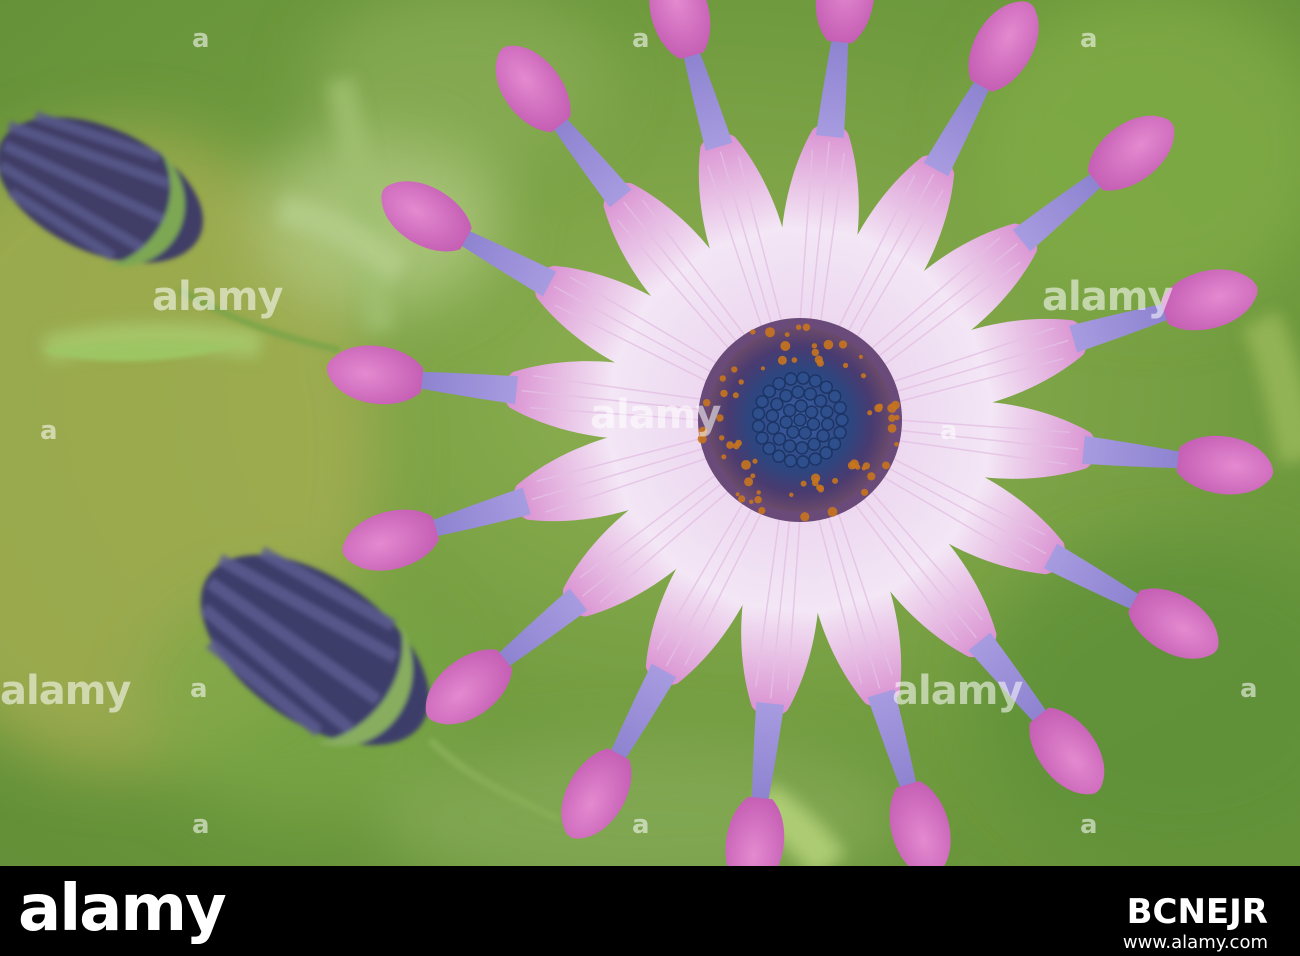 This screenshot has width=1300, height=956. What do you see at coordinates (1197, 912) in the screenshot?
I see `image-id: BCNEJR` at bounding box center [1197, 912].